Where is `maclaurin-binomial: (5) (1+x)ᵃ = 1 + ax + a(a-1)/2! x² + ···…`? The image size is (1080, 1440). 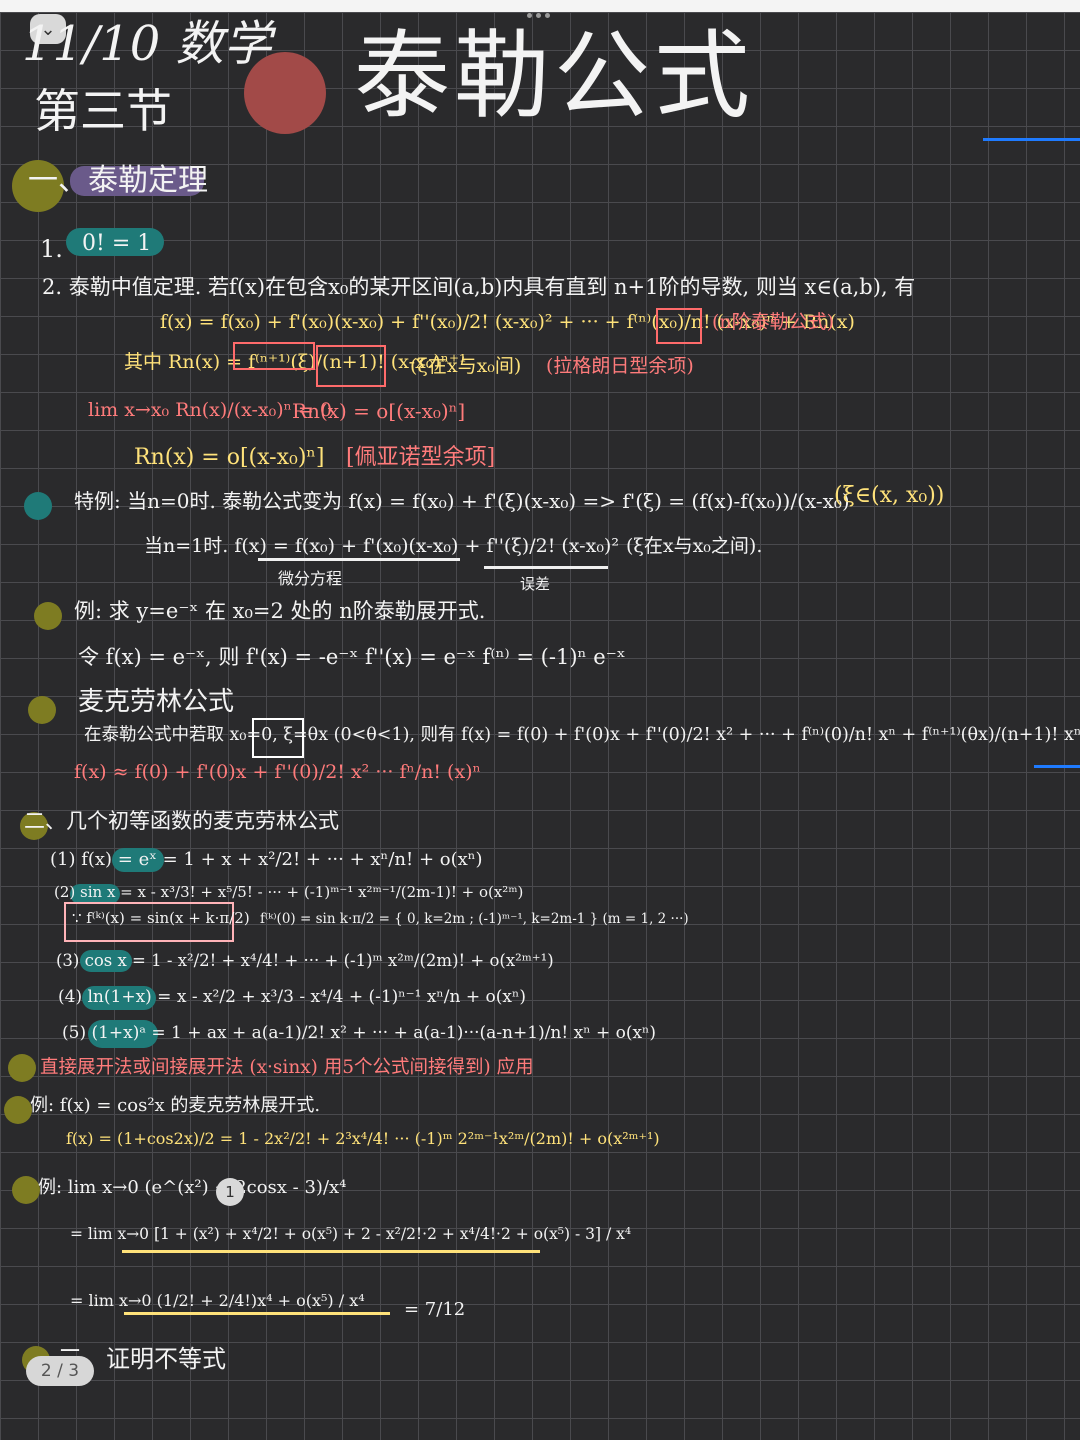
maclaurin-binomial: (5) (1+x)ᵃ = 1 + ax + a(a-1)/2! x² + ···… is located at coordinates (359, 1033).